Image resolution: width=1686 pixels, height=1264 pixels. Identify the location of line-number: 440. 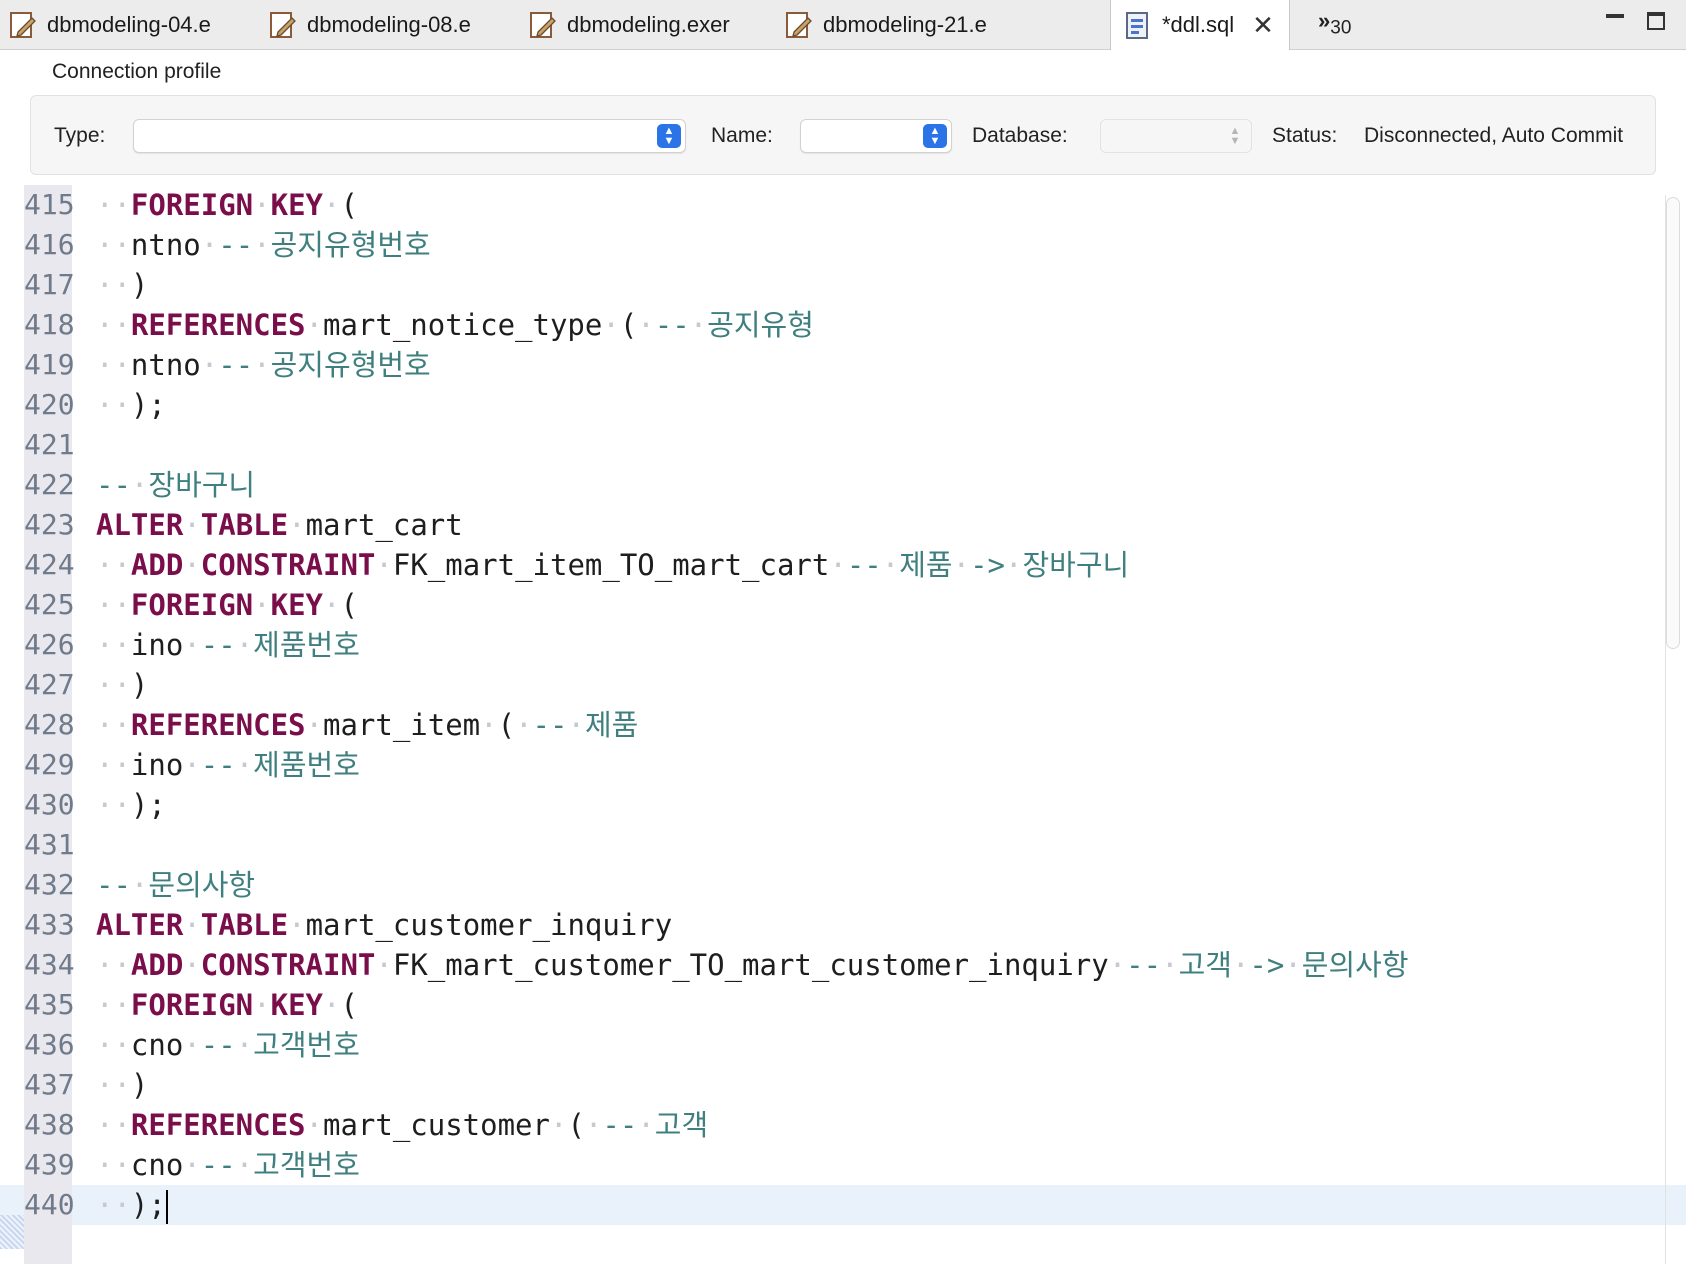
(49, 1205).